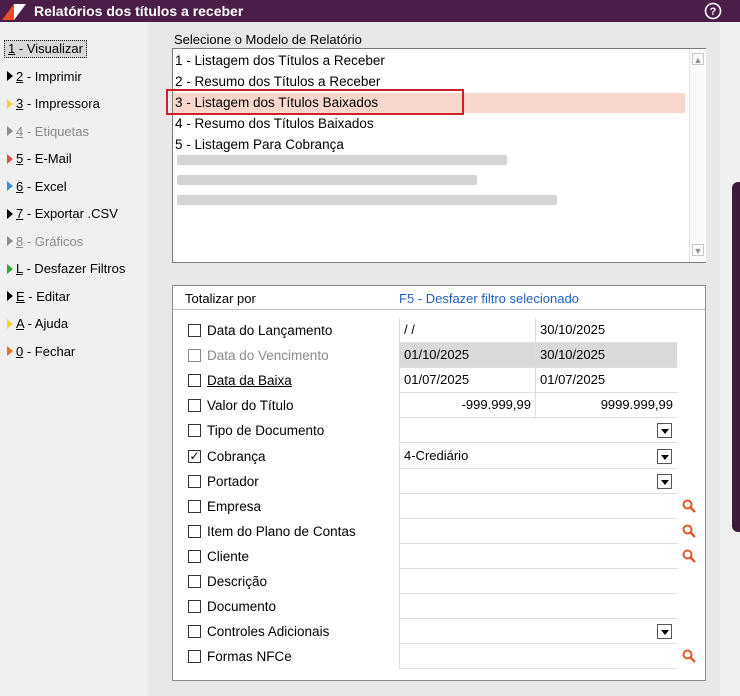 Image resolution: width=740 pixels, height=696 pixels. Describe the element at coordinates (70, 213) in the screenshot. I see `sidebar-item-label: - Exportar .CSV` at that location.